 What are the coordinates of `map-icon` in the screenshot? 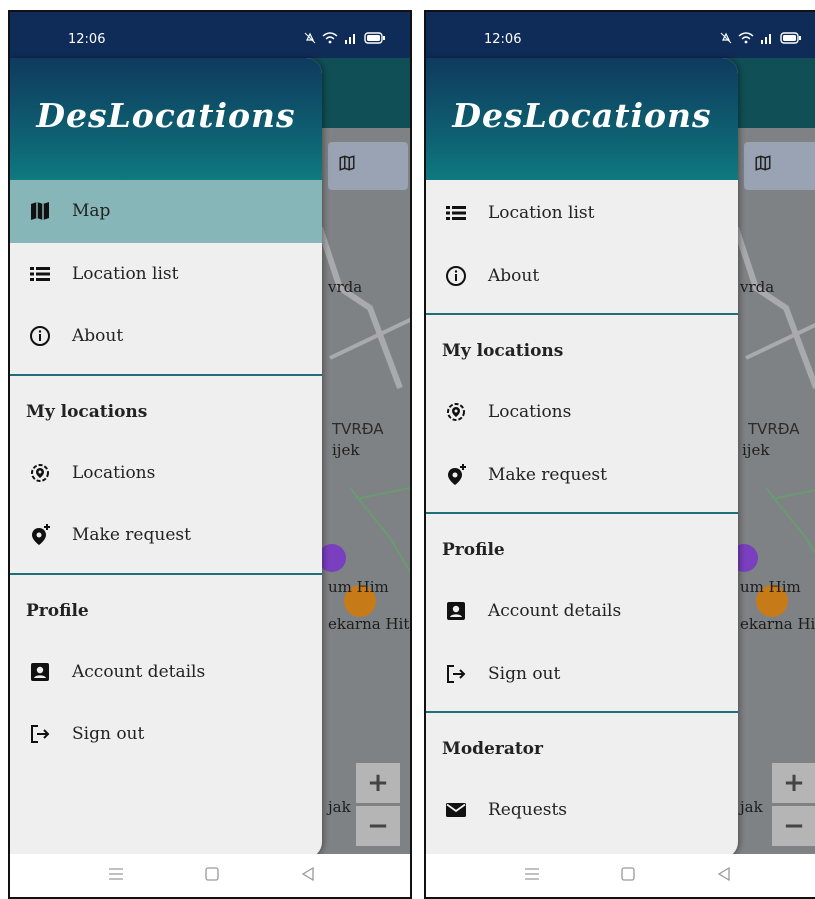 It's located at (40, 211).